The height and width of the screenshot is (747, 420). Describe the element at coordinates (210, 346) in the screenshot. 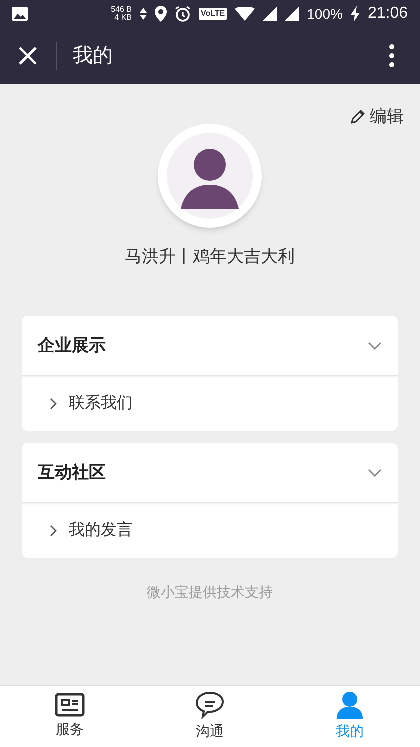

I see `section-header: 企业展示` at that location.